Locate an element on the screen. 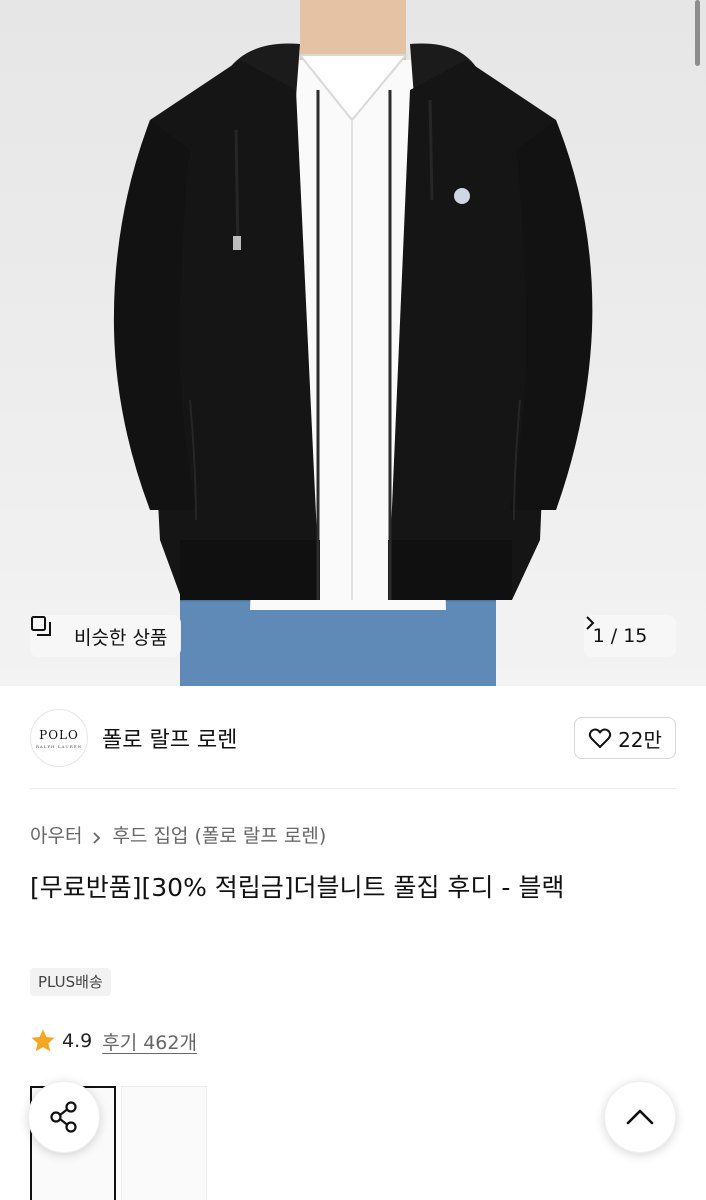  breadcrumb: 아우터 후드 집업 (폴로 랄프 로렌) is located at coordinates (178, 834).